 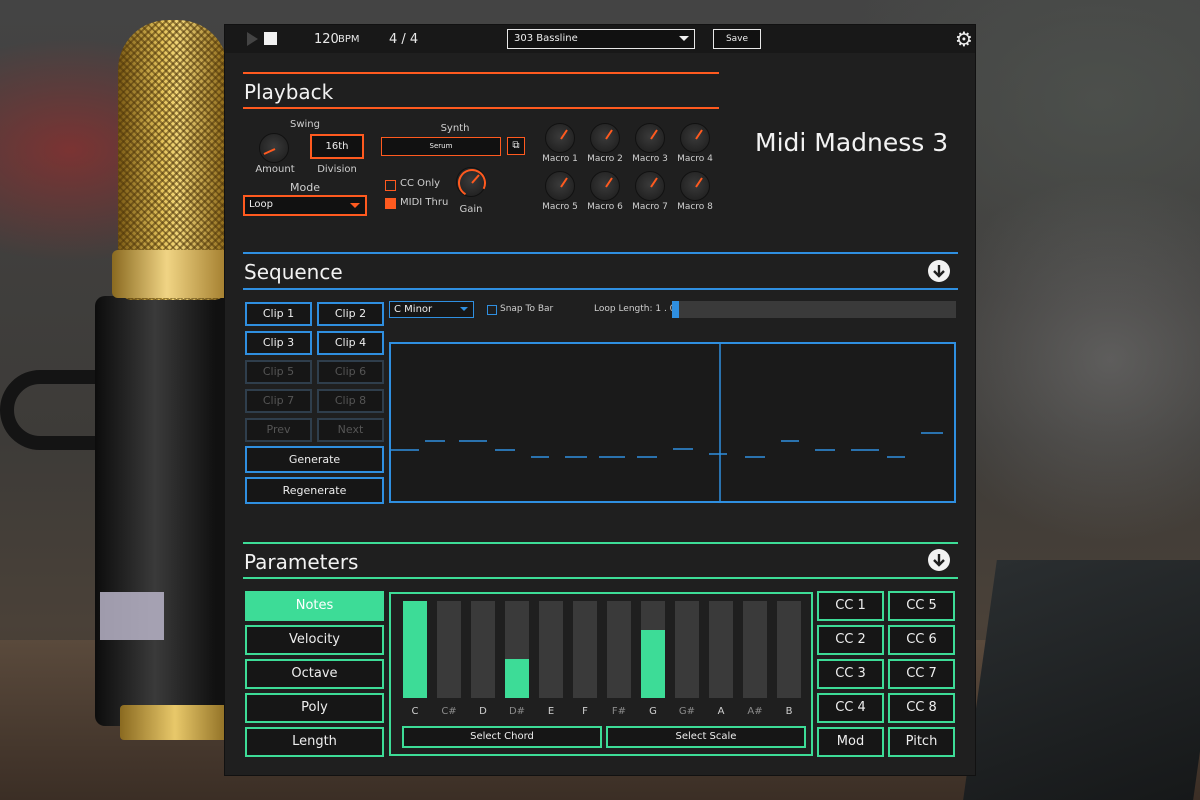 I want to click on clip-button: Clip 5, so click(x=278, y=372).